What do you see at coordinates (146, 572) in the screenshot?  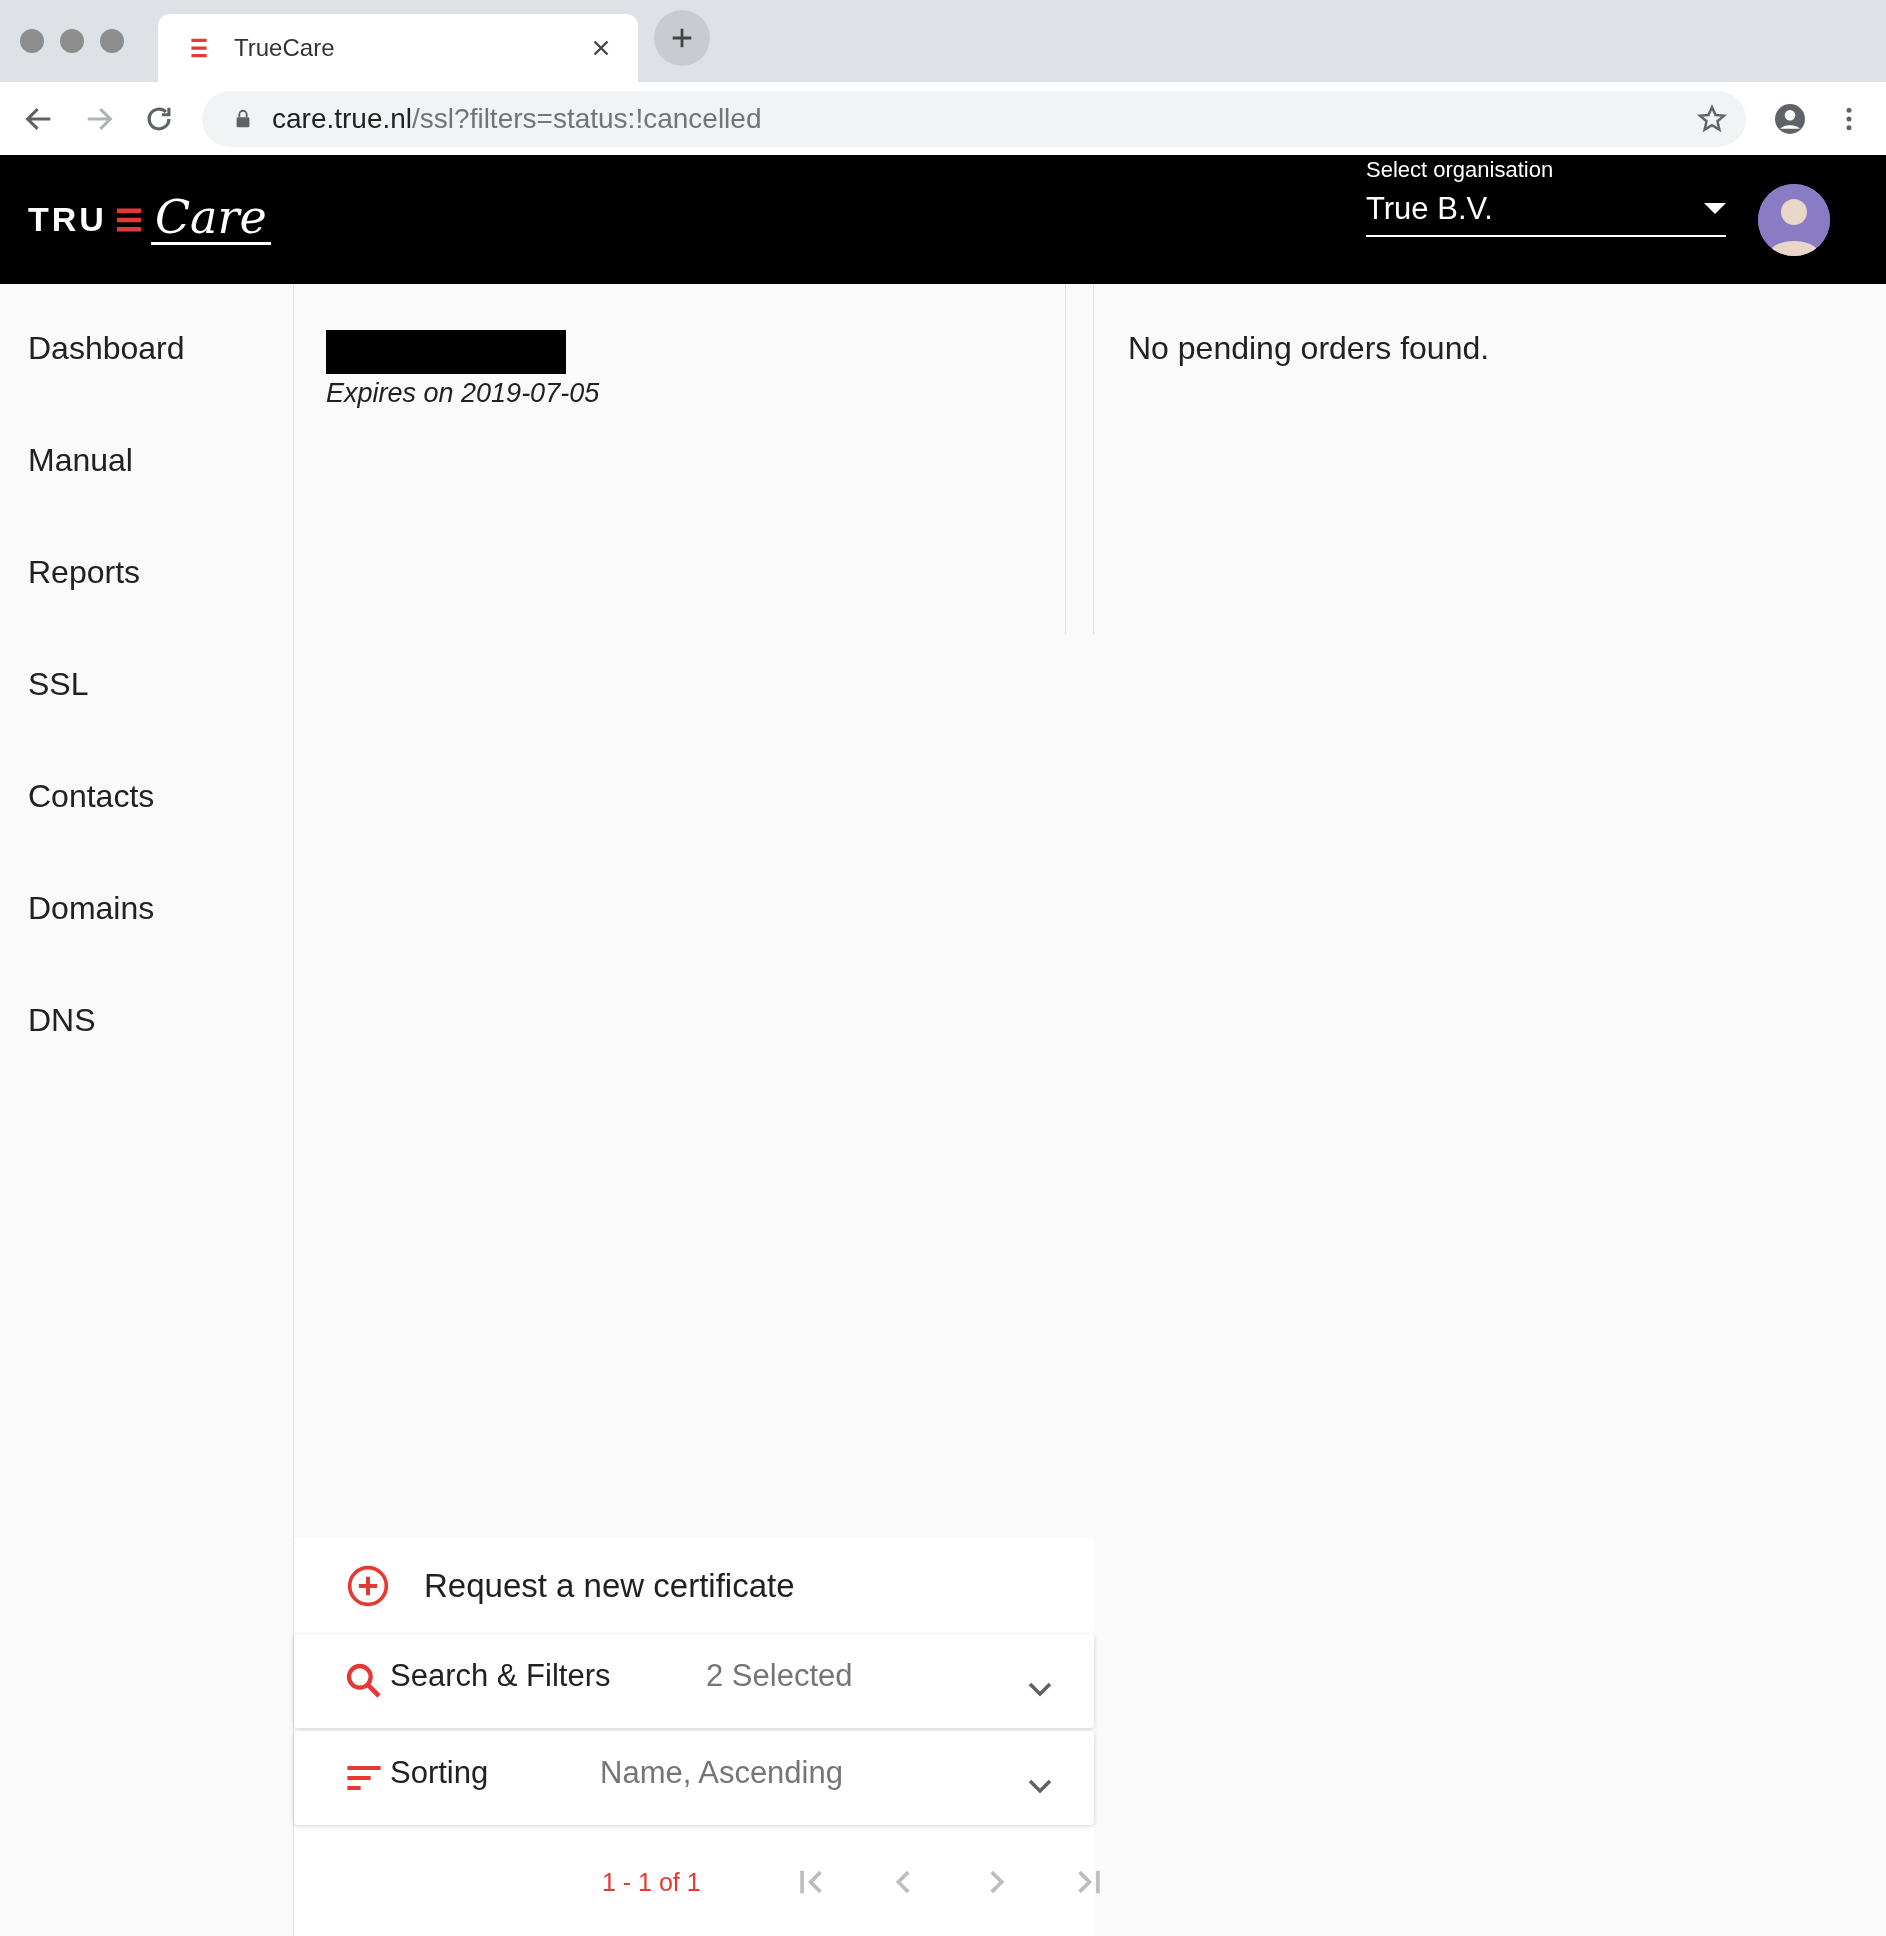 I see `sidebar-item: Reports` at bounding box center [146, 572].